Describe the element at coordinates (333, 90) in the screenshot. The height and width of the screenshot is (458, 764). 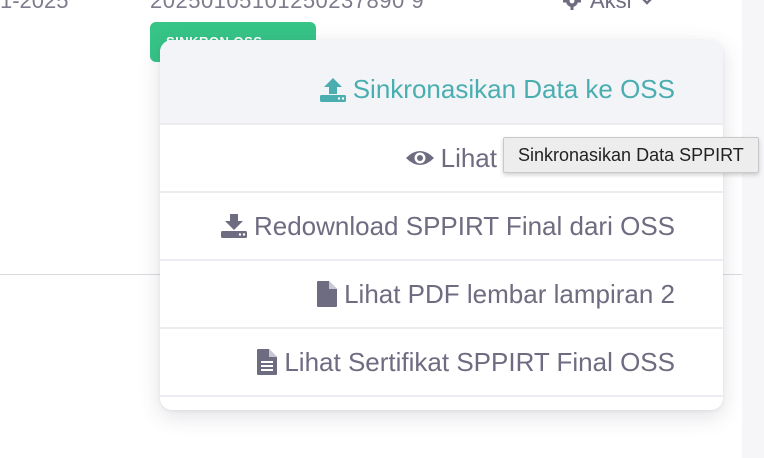
I see `upload-tray-icon` at that location.